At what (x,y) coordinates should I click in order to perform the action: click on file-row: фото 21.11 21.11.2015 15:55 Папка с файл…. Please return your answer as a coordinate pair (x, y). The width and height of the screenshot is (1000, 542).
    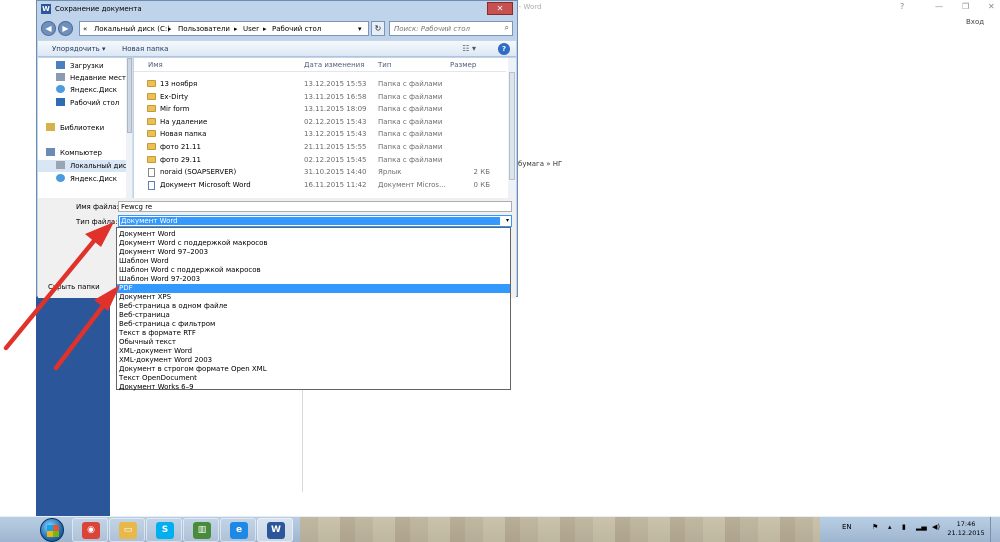
    Looking at the image, I should click on (320, 147).